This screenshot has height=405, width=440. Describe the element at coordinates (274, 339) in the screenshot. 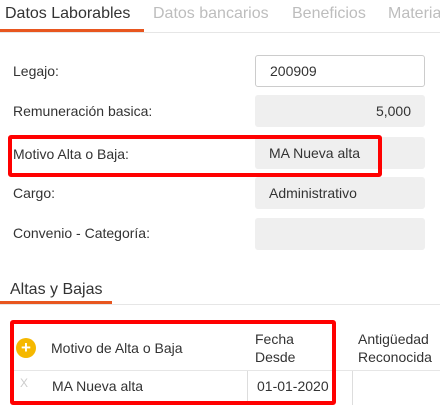

I see `header-fecha-line1: Fecha` at that location.